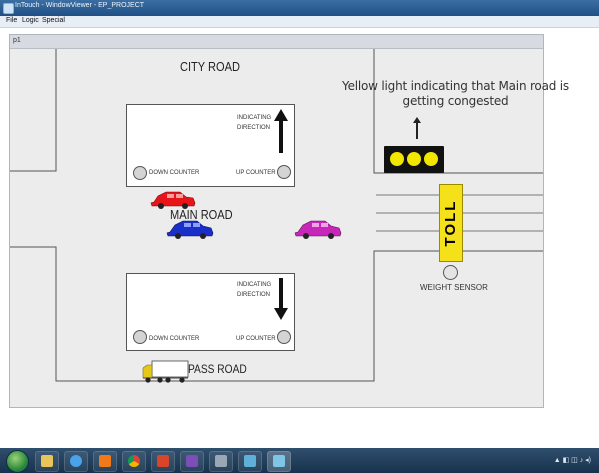  Describe the element at coordinates (53, 20) in the screenshot. I see `menu-special: Special` at that location.